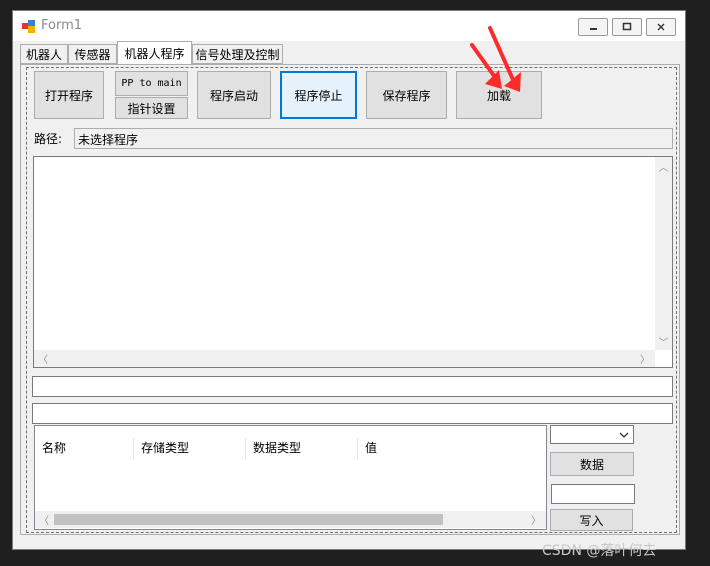 This screenshot has height=566, width=710. I want to click on red-arrow-icon, so click(486, 66).